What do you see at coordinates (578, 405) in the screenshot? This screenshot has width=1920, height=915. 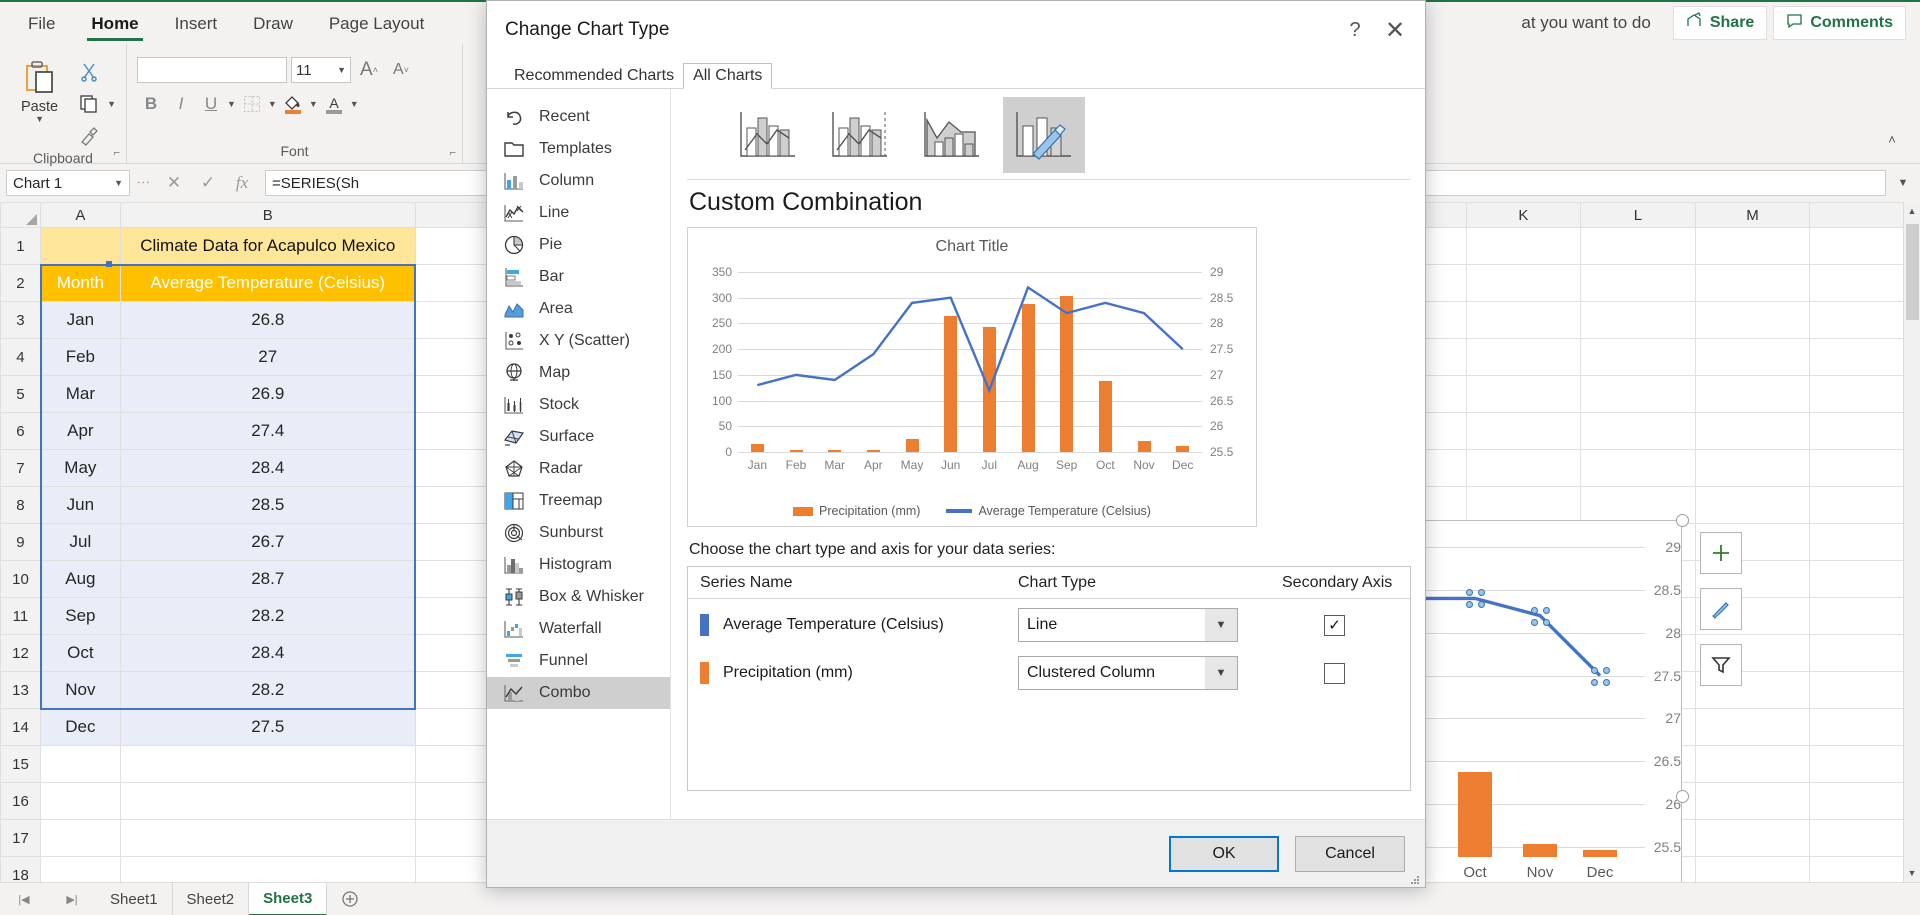 I see `sidebar-item-stock: Stock` at bounding box center [578, 405].